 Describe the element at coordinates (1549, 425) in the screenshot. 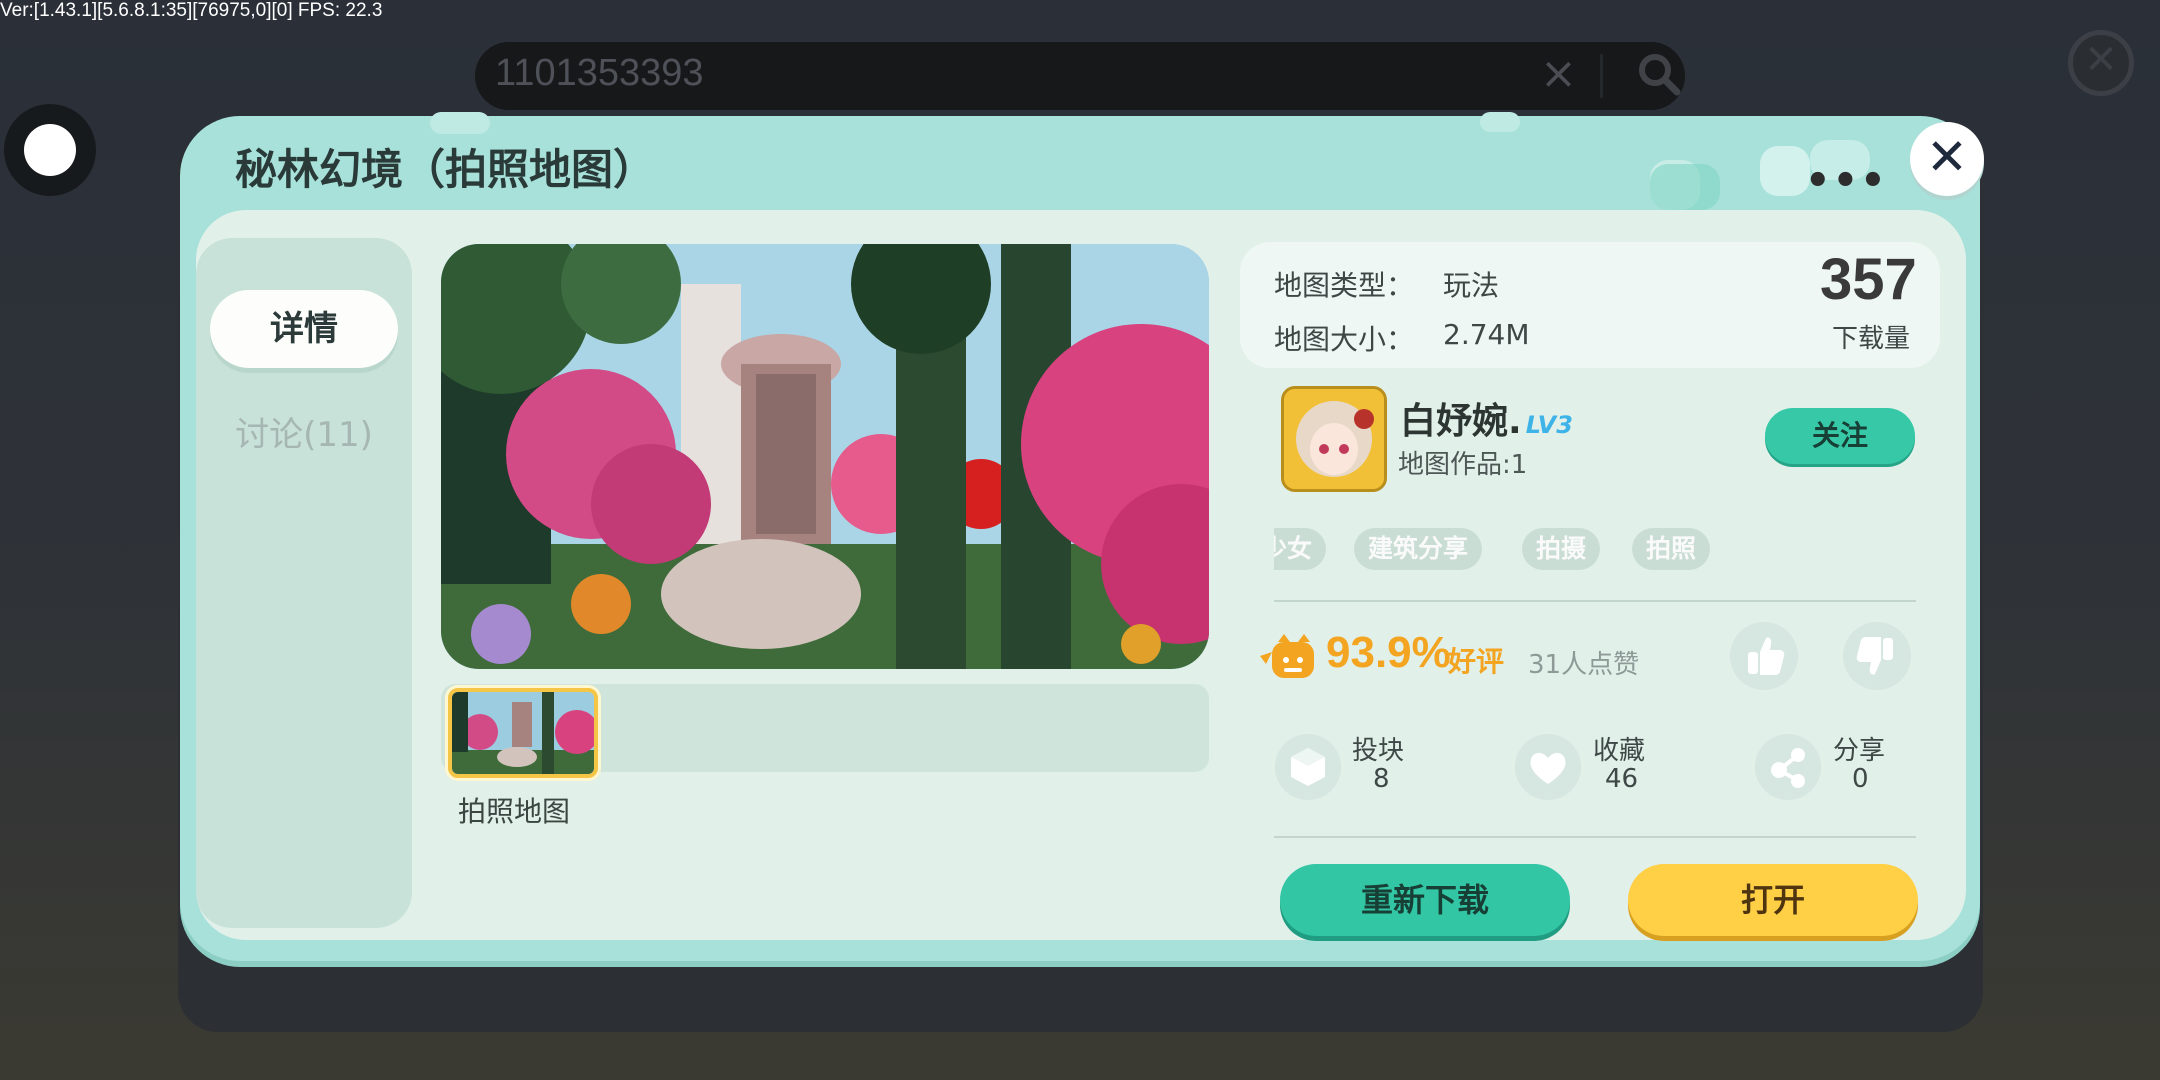

I see `author-level-badge: LV3` at that location.